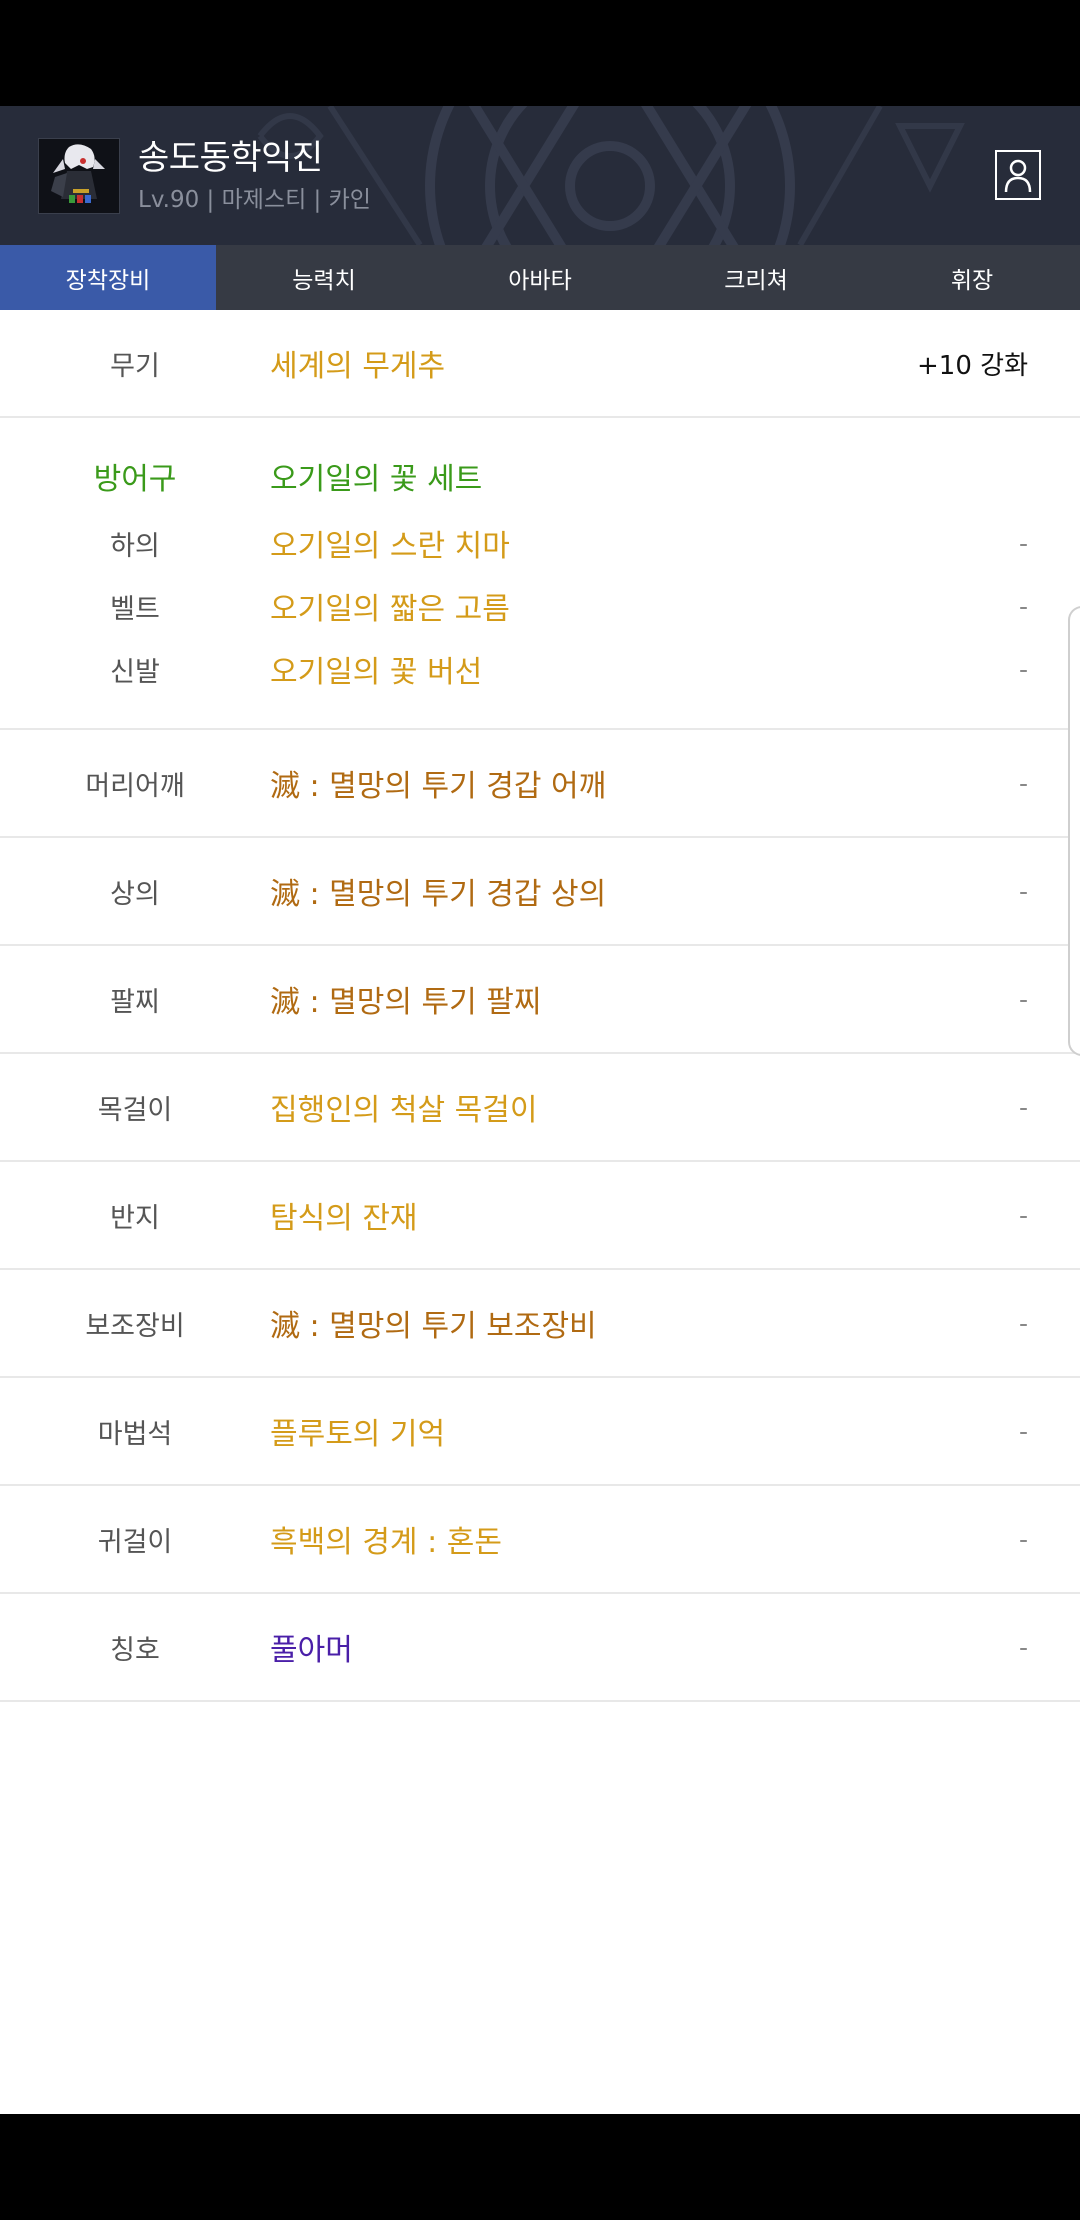 The height and width of the screenshot is (2220, 1080). I want to click on equipment-row-title: 칭호 풀아머 -, so click(540, 1648).